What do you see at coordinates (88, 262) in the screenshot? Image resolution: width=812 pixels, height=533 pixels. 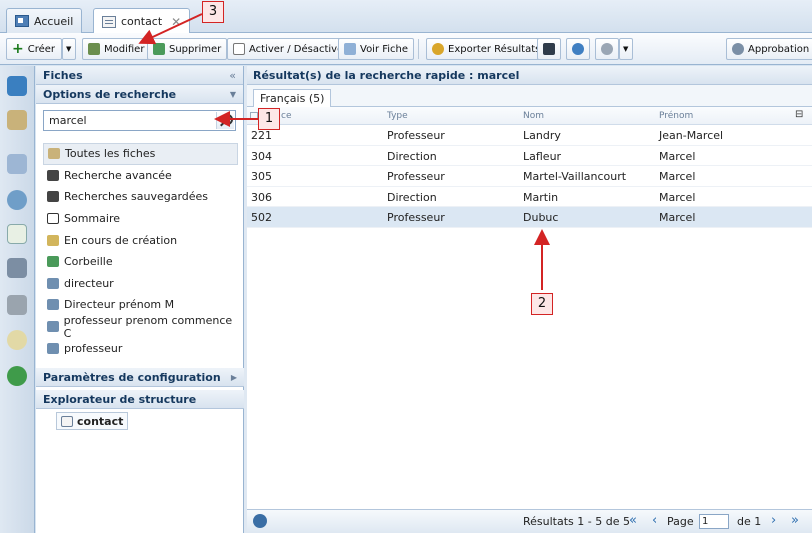 I see `tree-item-label: Corbeille` at bounding box center [88, 262].